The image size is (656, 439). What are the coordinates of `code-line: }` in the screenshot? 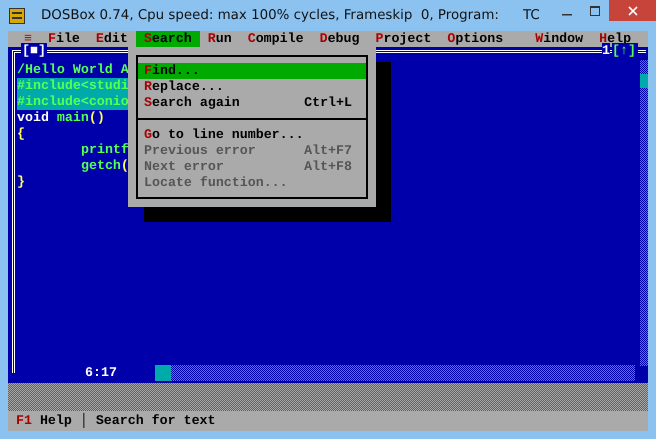 It's located at (21, 182).